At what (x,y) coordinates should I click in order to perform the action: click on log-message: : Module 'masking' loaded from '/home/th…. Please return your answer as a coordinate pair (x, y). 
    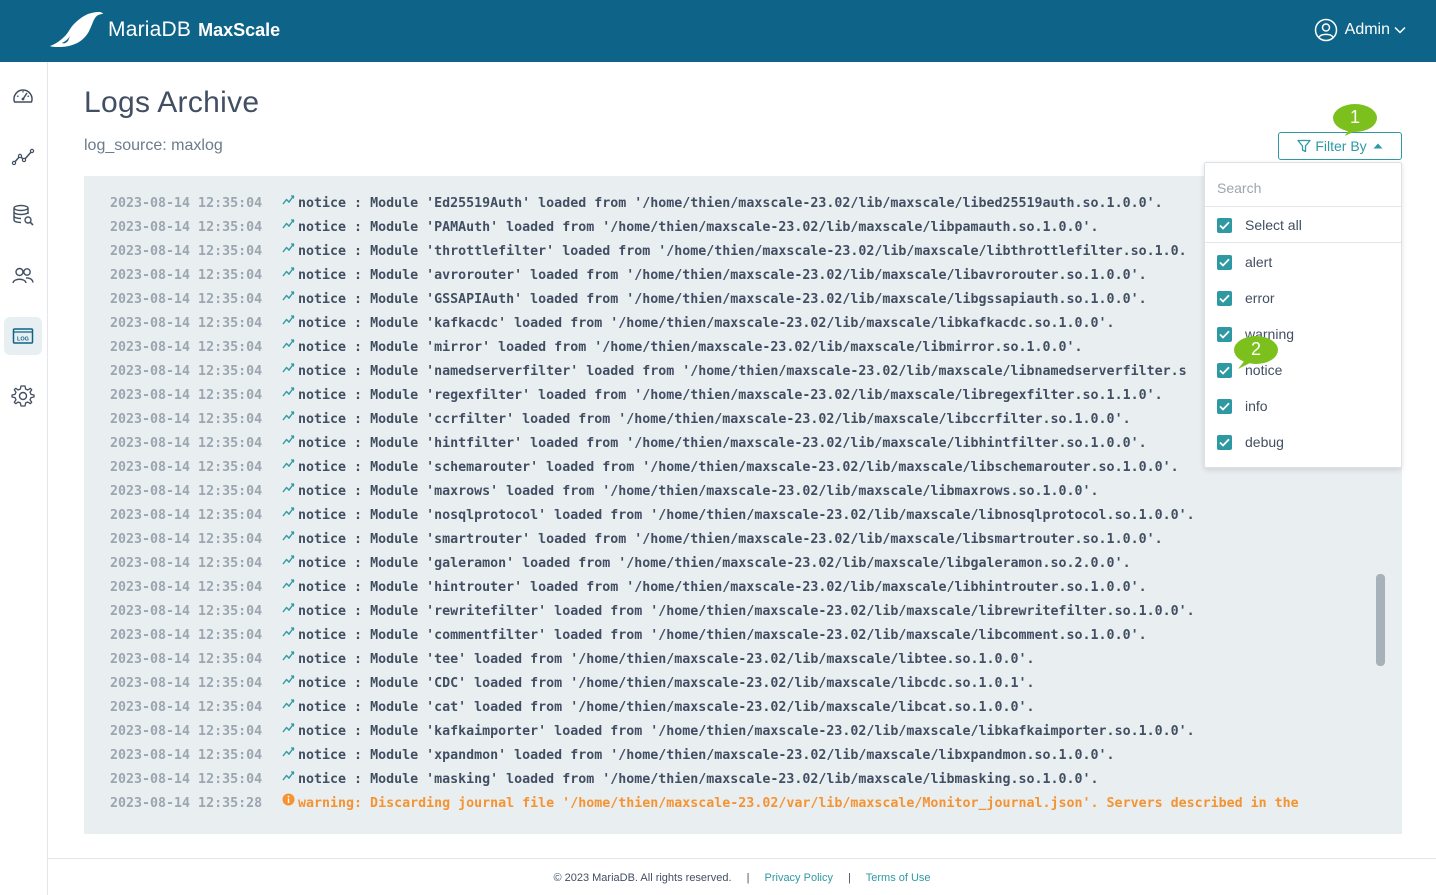
    Looking at the image, I should click on (722, 779).